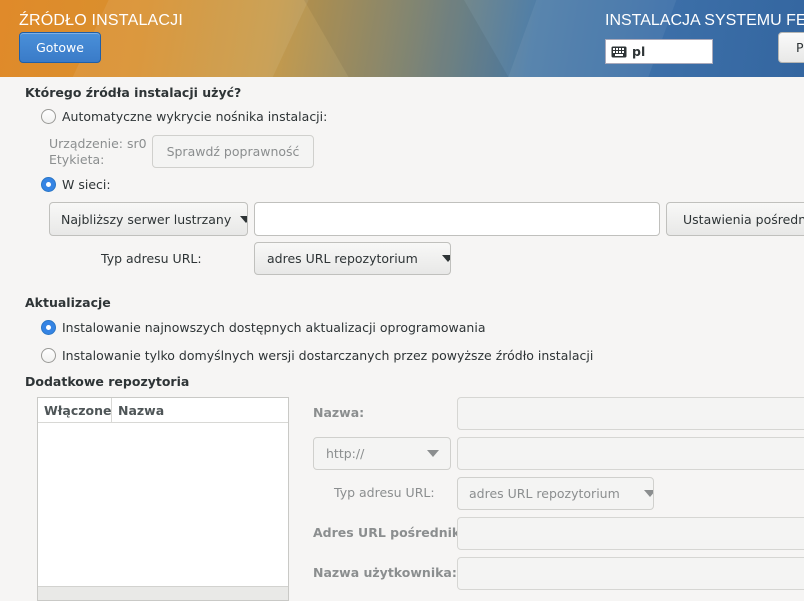 This screenshot has width=804, height=601. Describe the element at coordinates (107, 381) in the screenshot. I see `repos-heading: Dodatkowe repozytoria` at that location.